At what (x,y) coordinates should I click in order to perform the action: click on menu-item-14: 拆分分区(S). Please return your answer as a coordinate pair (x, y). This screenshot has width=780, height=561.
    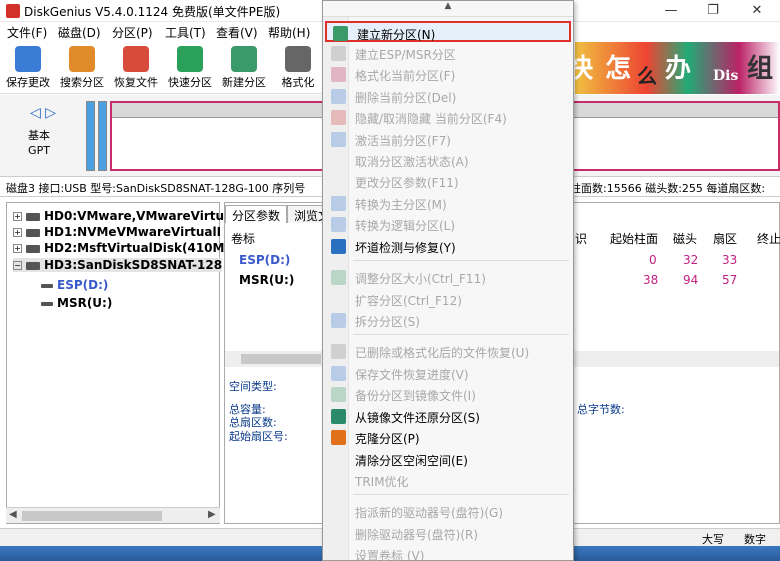
    Looking at the image, I should click on (448, 320).